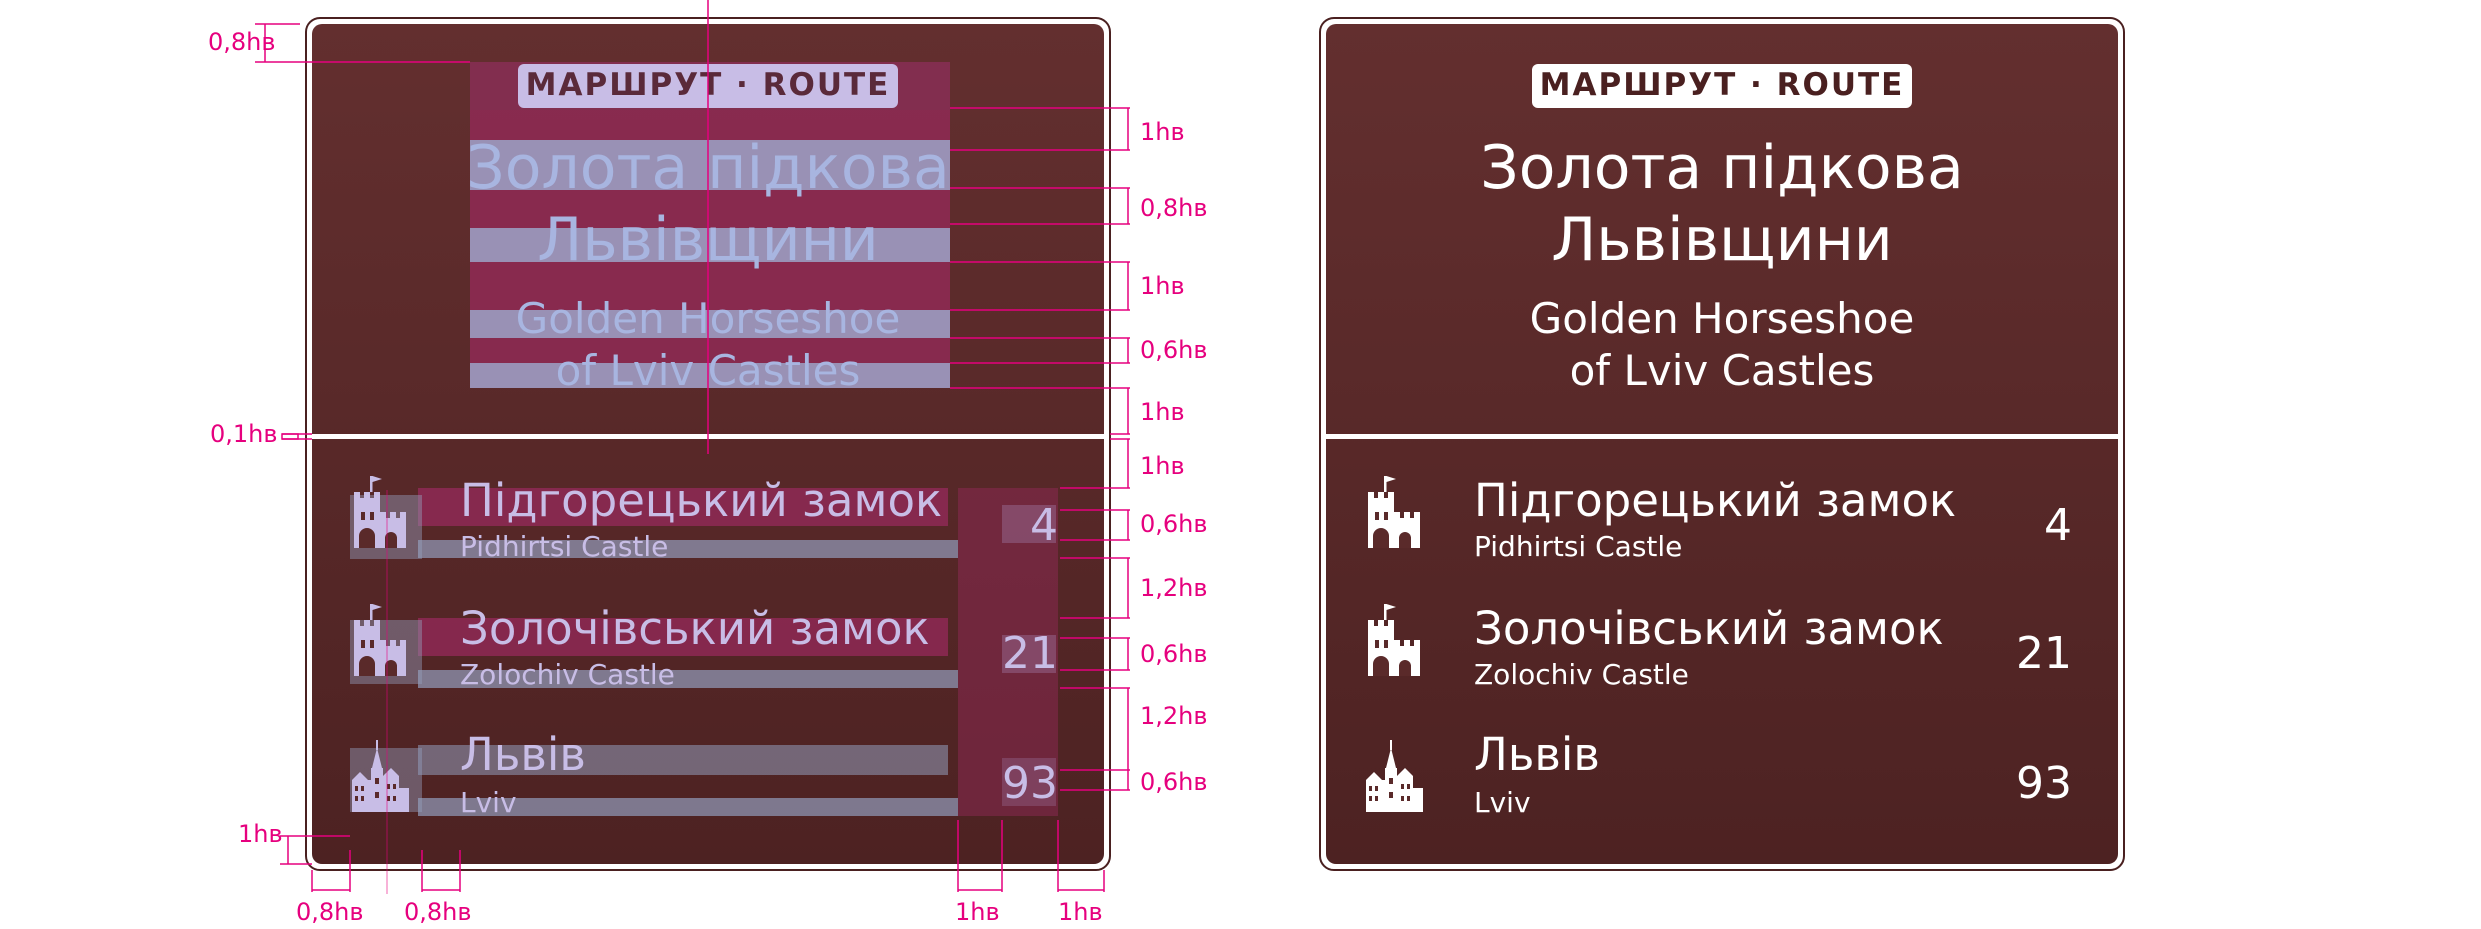  What do you see at coordinates (1722, 436) in the screenshot?
I see `divider-line` at bounding box center [1722, 436].